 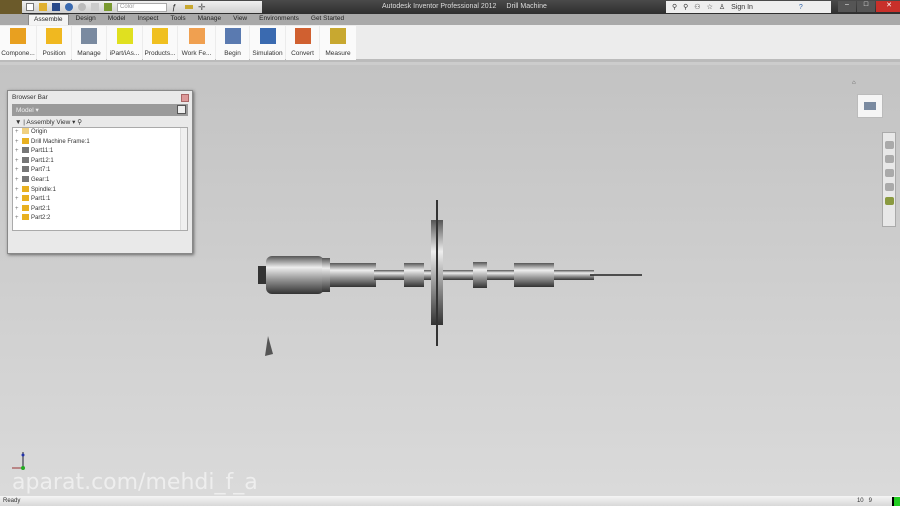 I want to click on convert-button: Convert, so click(x=302, y=43).